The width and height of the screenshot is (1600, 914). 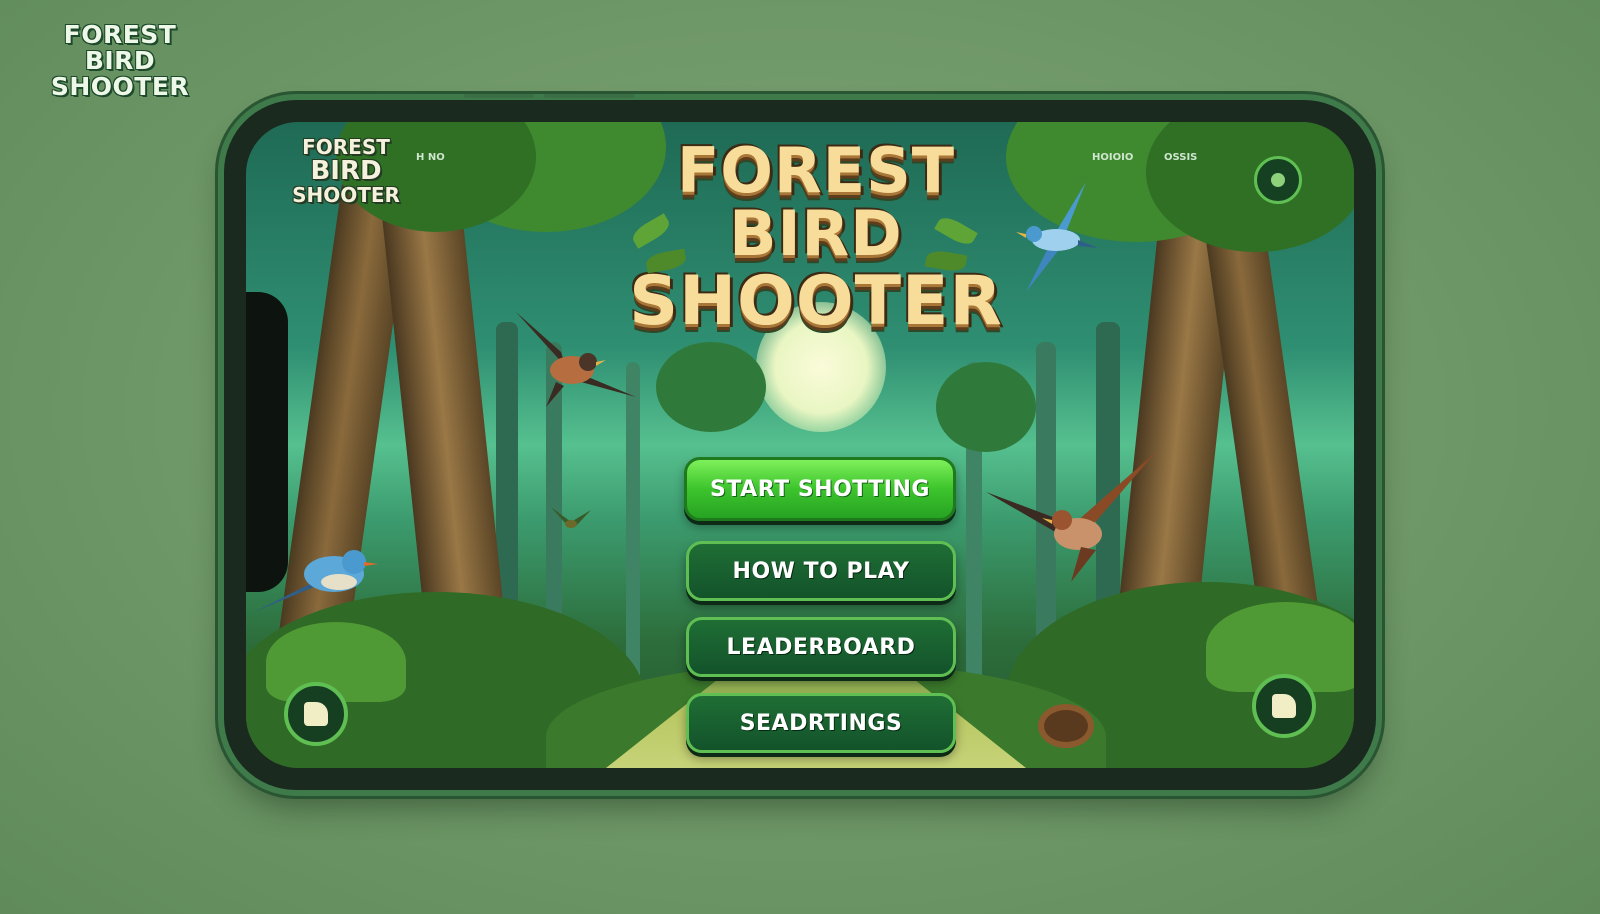 I want to click on start-button: START SHOTTING, so click(x=820, y=489).